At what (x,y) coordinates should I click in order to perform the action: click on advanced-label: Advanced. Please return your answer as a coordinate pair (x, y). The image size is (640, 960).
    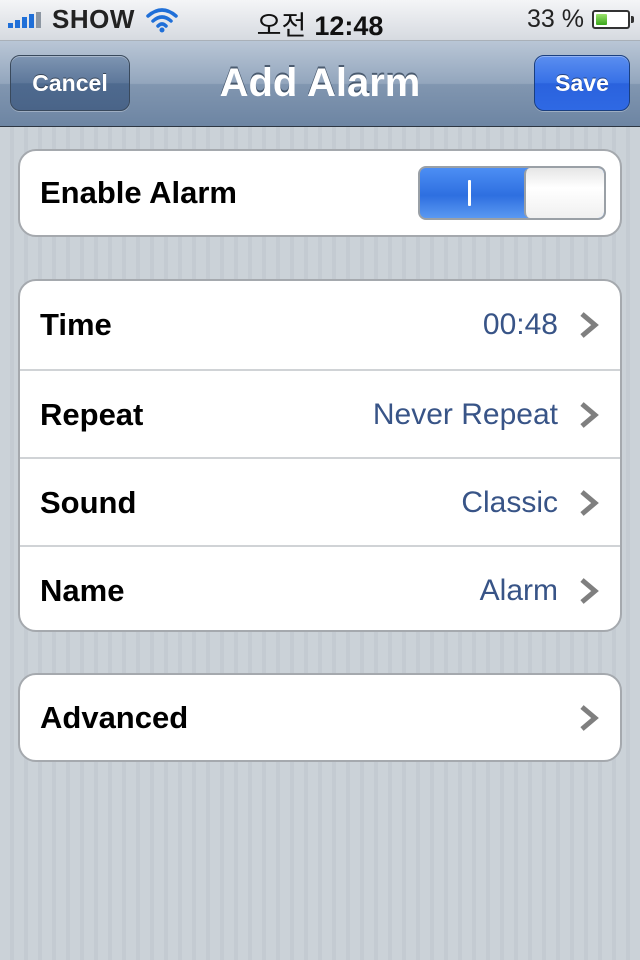
    Looking at the image, I should click on (114, 717).